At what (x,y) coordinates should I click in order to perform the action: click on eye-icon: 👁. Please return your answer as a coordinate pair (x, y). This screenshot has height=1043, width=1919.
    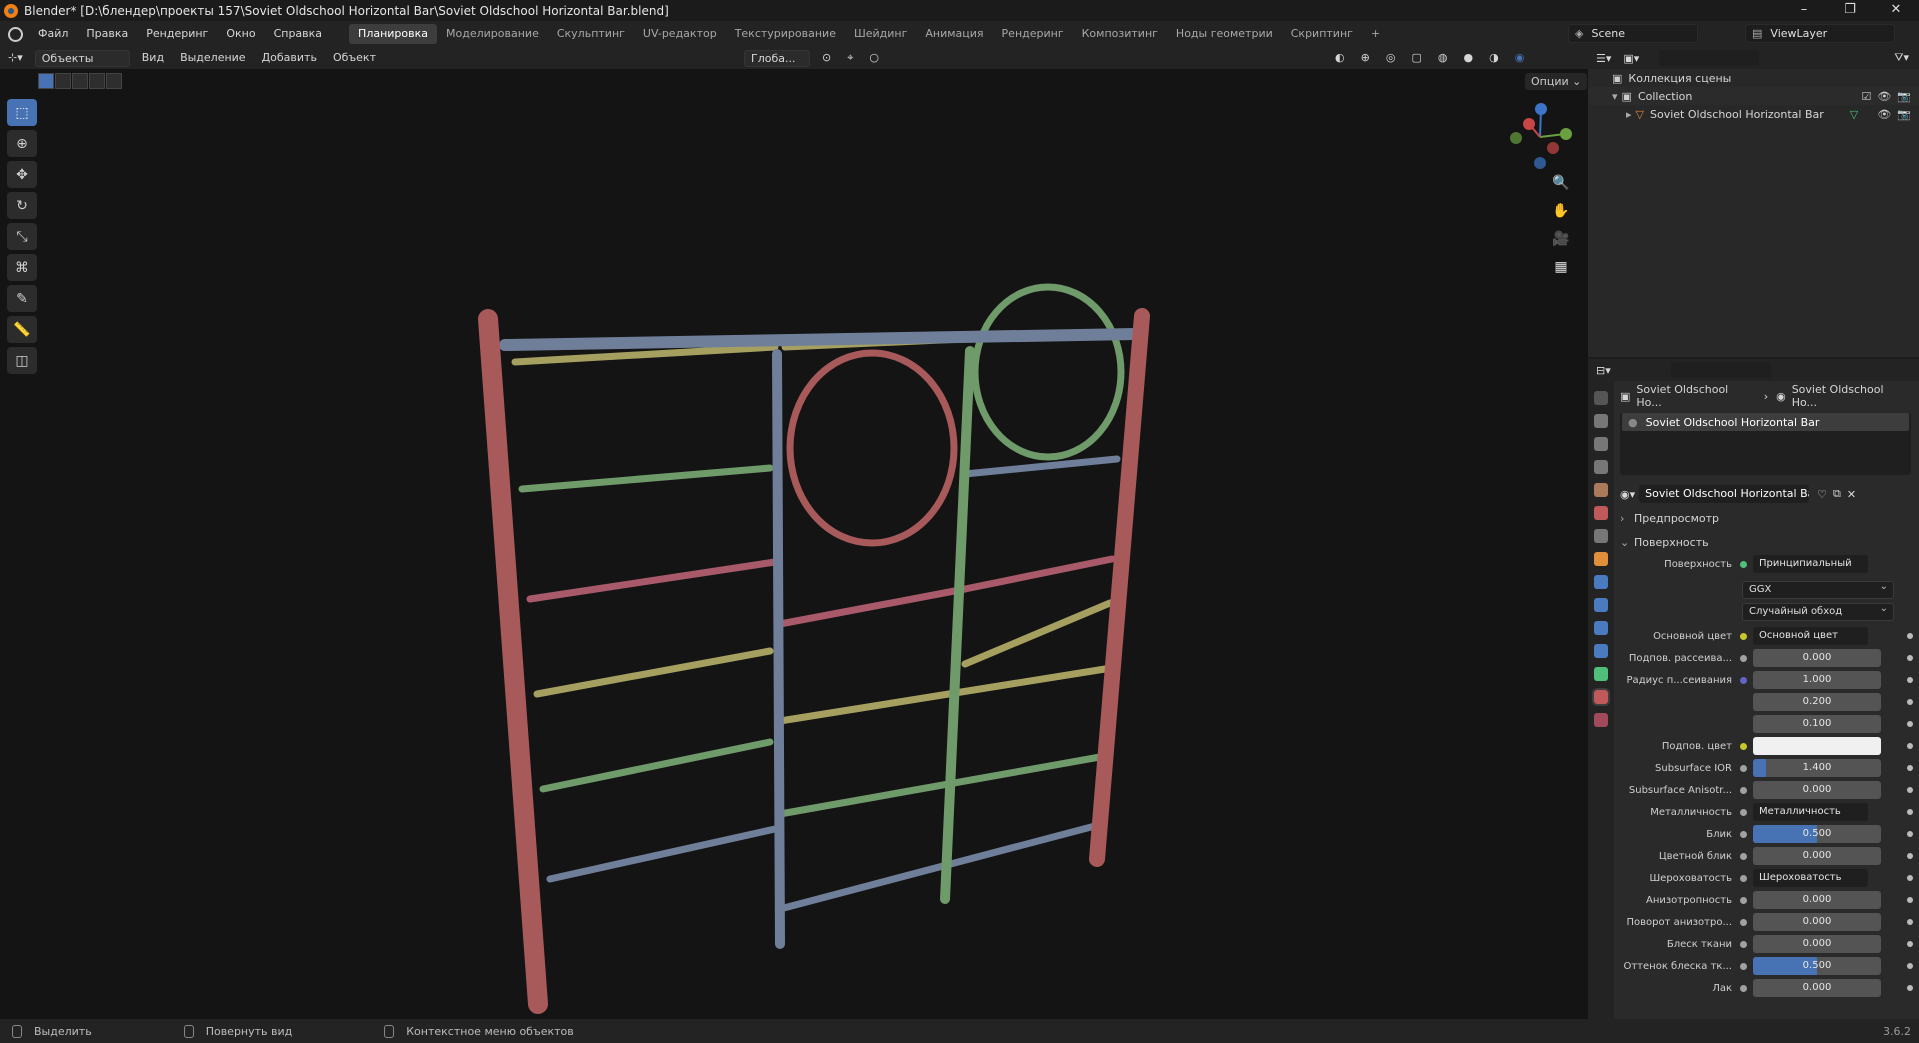
    Looking at the image, I should click on (1884, 96).